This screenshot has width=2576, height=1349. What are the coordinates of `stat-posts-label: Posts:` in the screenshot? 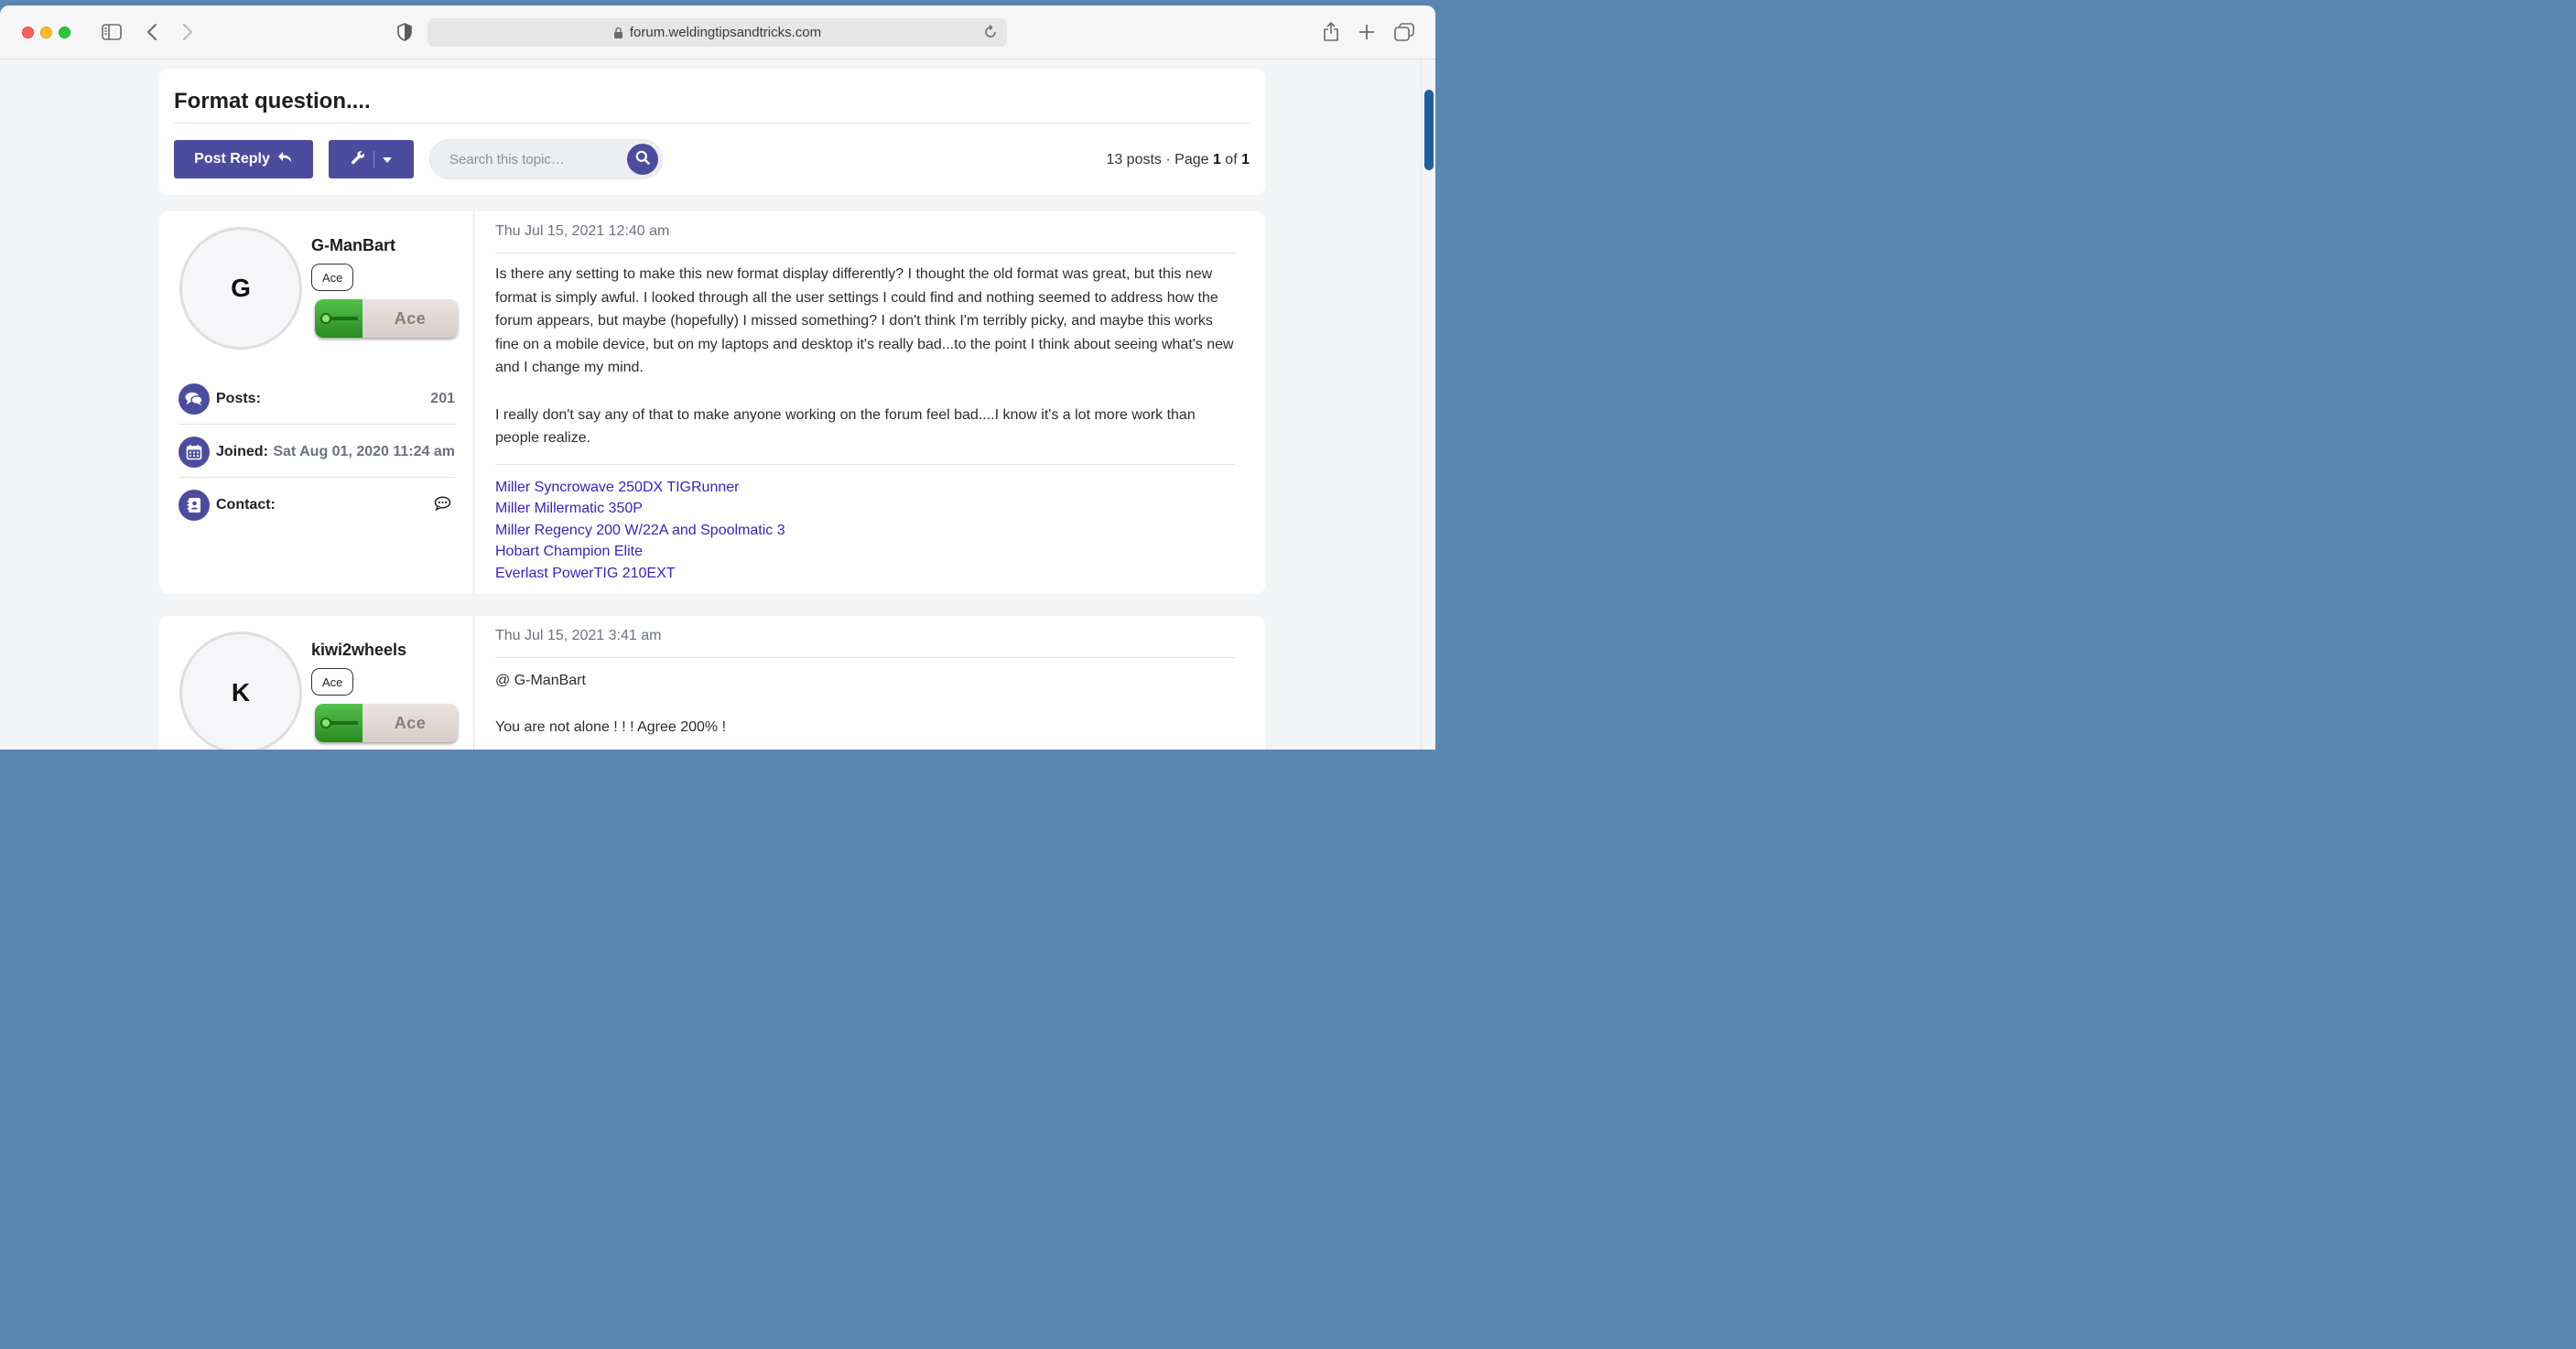 It's located at (239, 398).